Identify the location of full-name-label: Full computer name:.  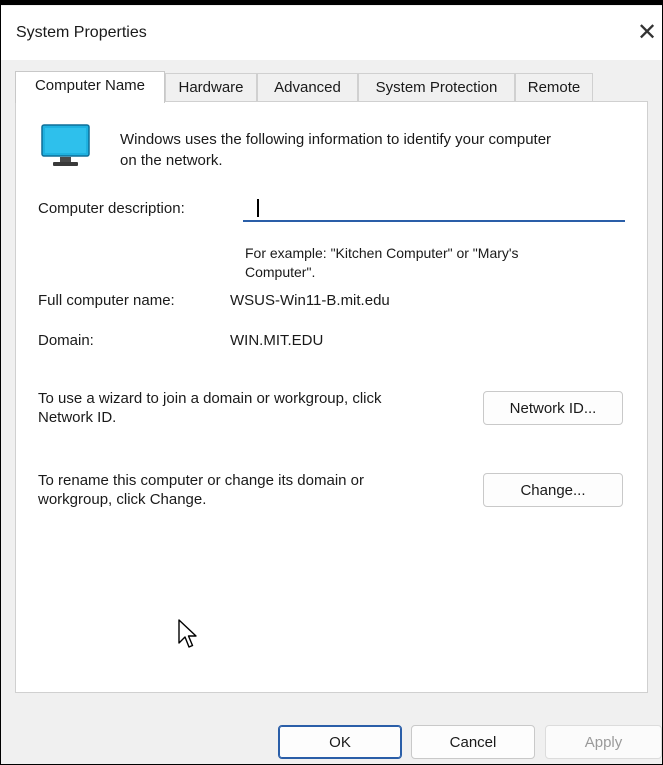
(106, 300).